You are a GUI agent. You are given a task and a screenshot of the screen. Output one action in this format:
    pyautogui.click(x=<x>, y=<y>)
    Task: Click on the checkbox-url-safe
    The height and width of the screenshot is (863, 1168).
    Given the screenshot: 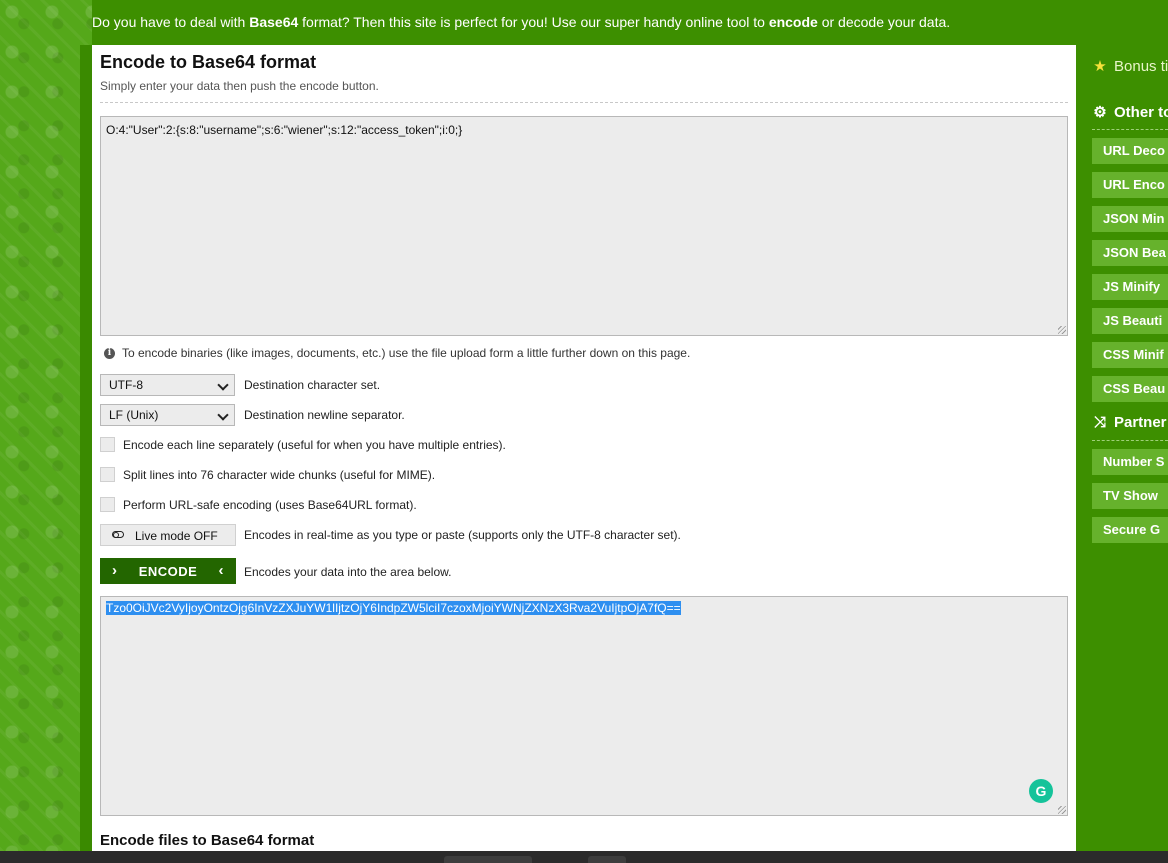 What is the action you would take?
    pyautogui.click(x=107, y=504)
    